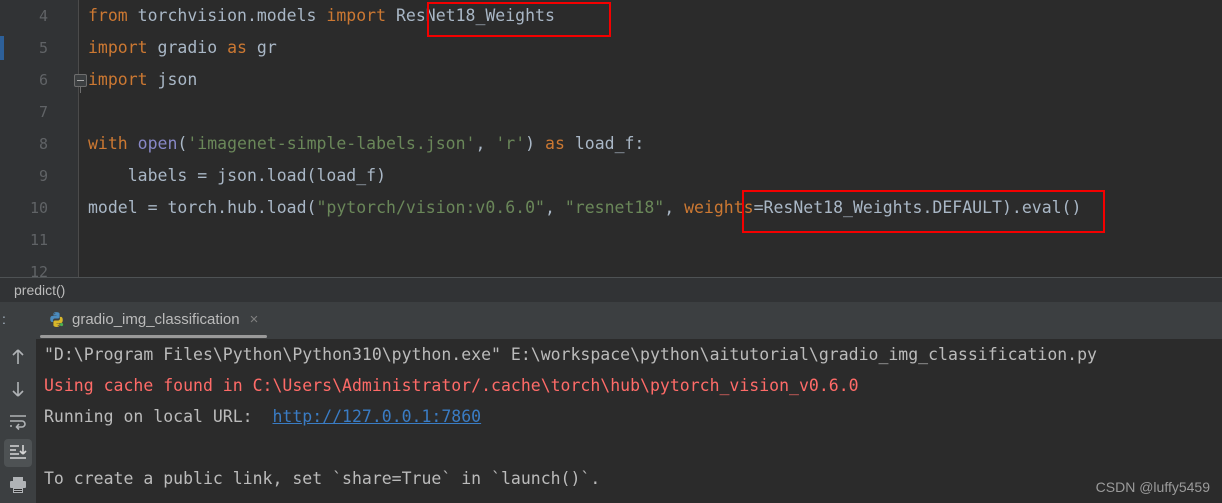 This screenshot has height=503, width=1222. What do you see at coordinates (18, 357) in the screenshot?
I see `up-arrow-icon` at bounding box center [18, 357].